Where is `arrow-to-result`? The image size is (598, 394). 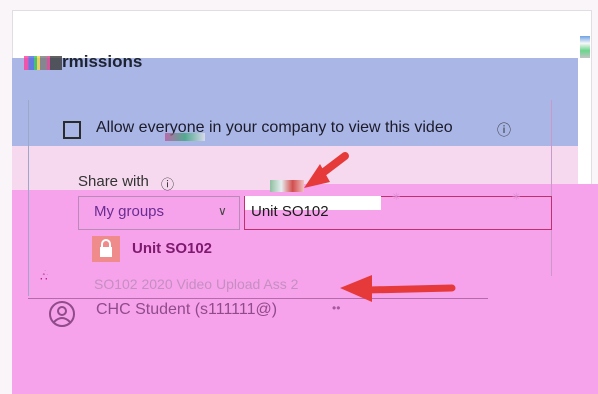 arrow-to-result is located at coordinates (398, 288).